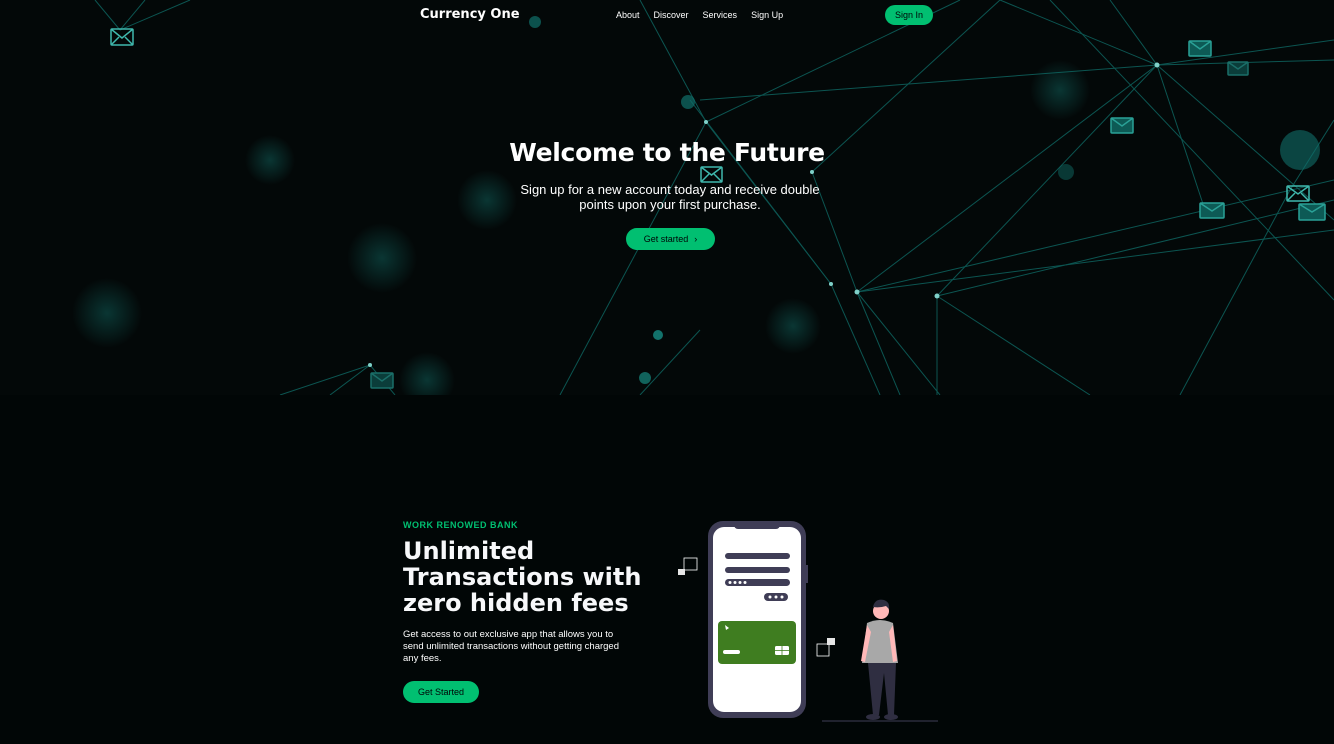 The height and width of the screenshot is (744, 1334). I want to click on info-get-started-button: Get Started, so click(441, 692).